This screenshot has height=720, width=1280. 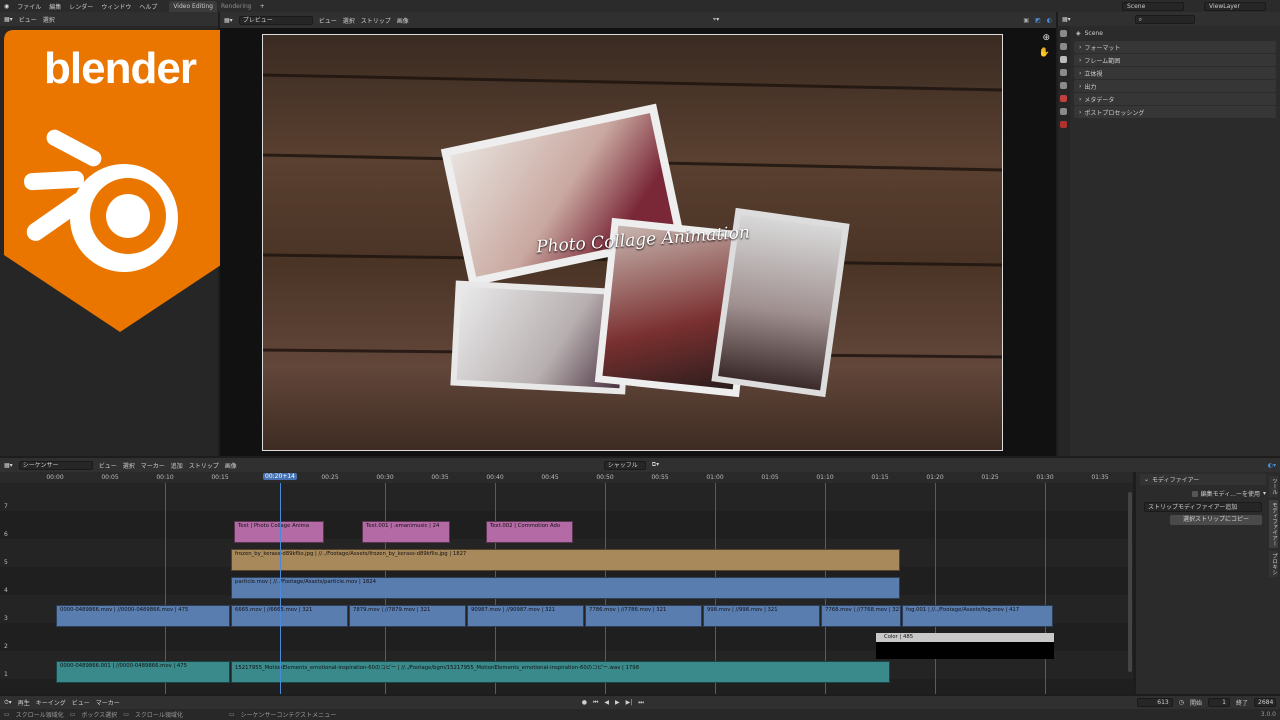 I want to click on menu-help: ヘルプ, so click(x=148, y=6).